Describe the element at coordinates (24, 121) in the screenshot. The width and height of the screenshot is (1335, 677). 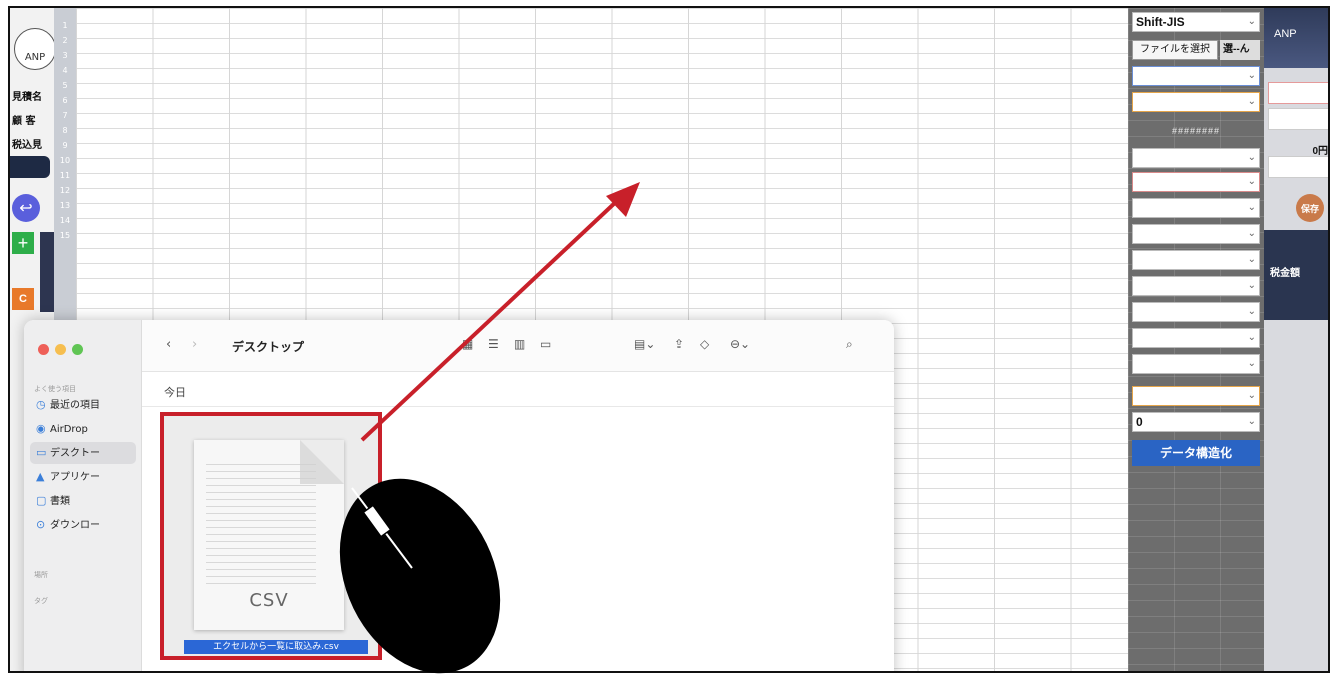
I see `customer-label: 顧 客` at that location.